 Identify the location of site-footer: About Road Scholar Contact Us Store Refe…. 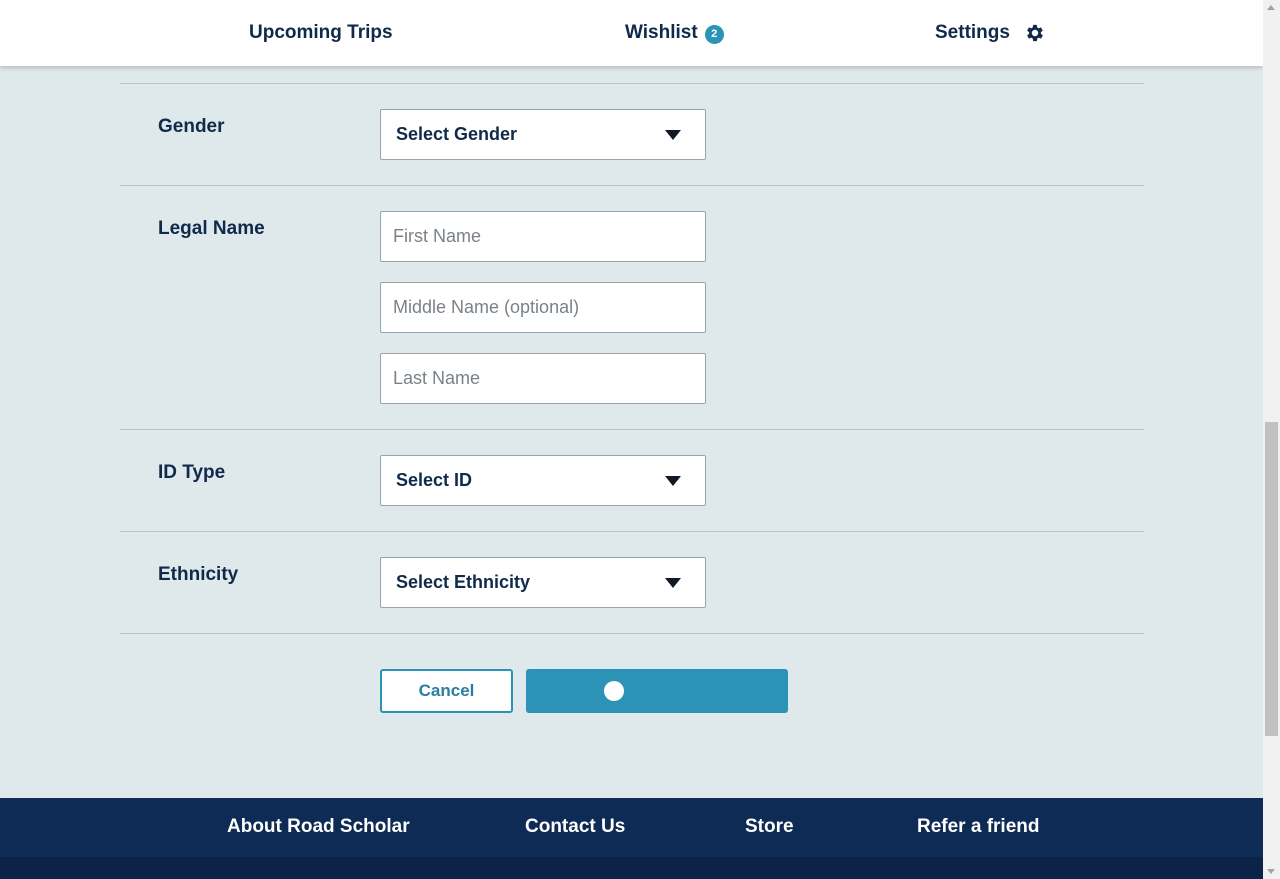
(631, 838).